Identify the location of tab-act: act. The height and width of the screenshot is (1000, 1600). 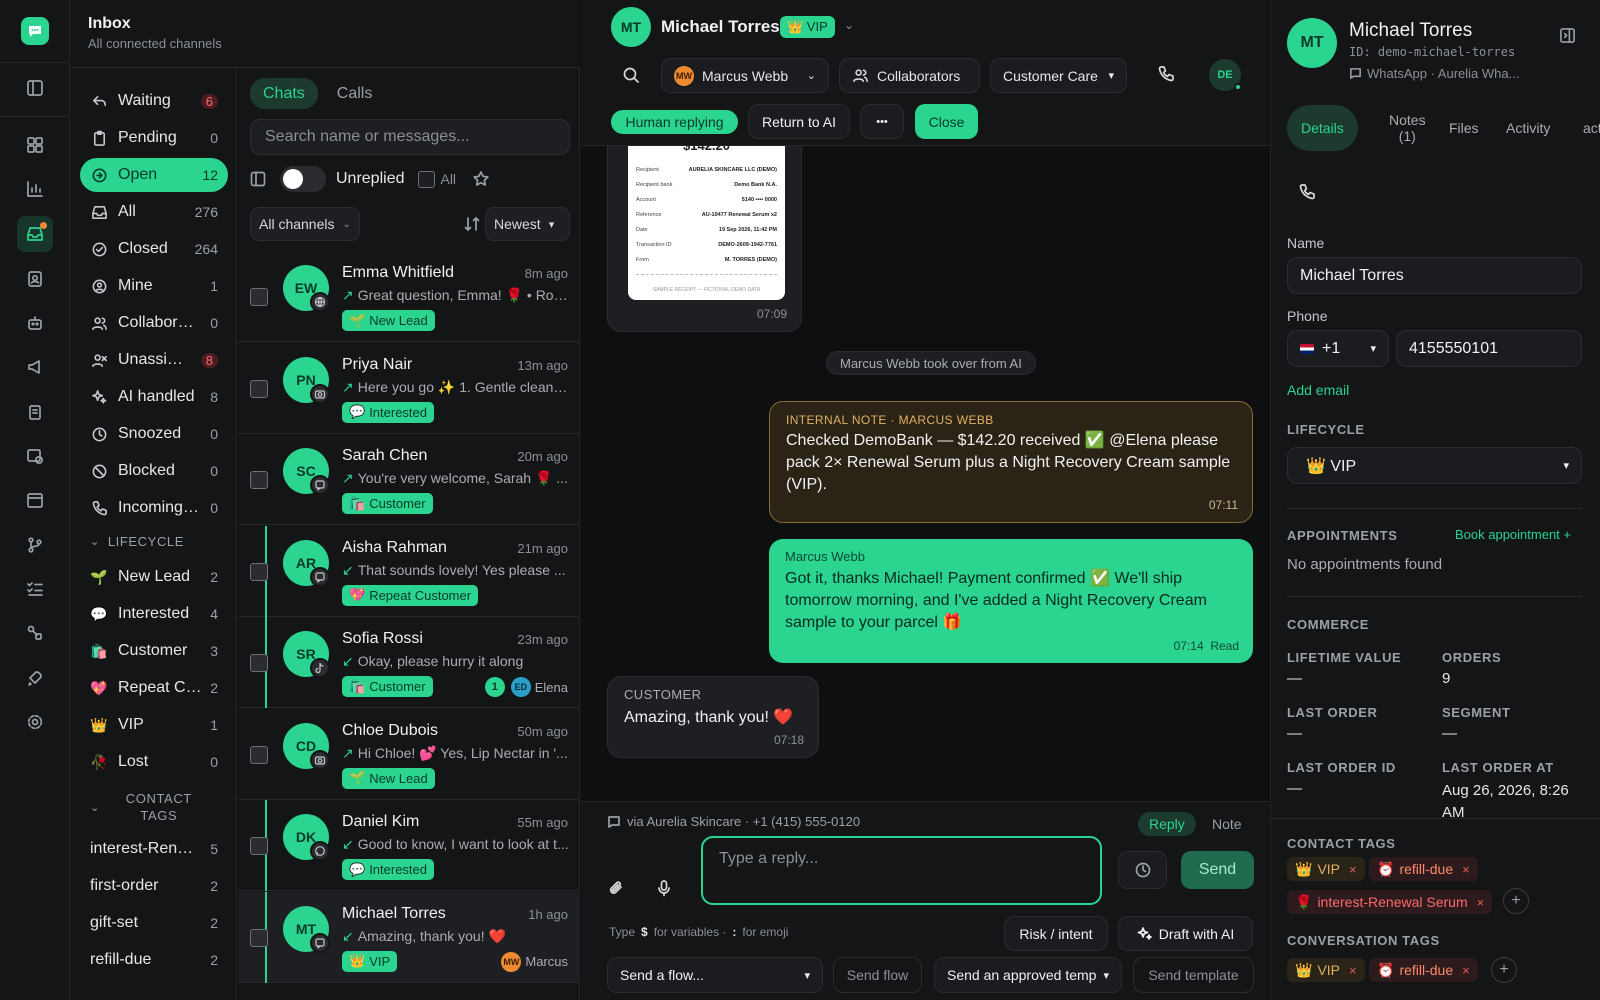
(1584, 128).